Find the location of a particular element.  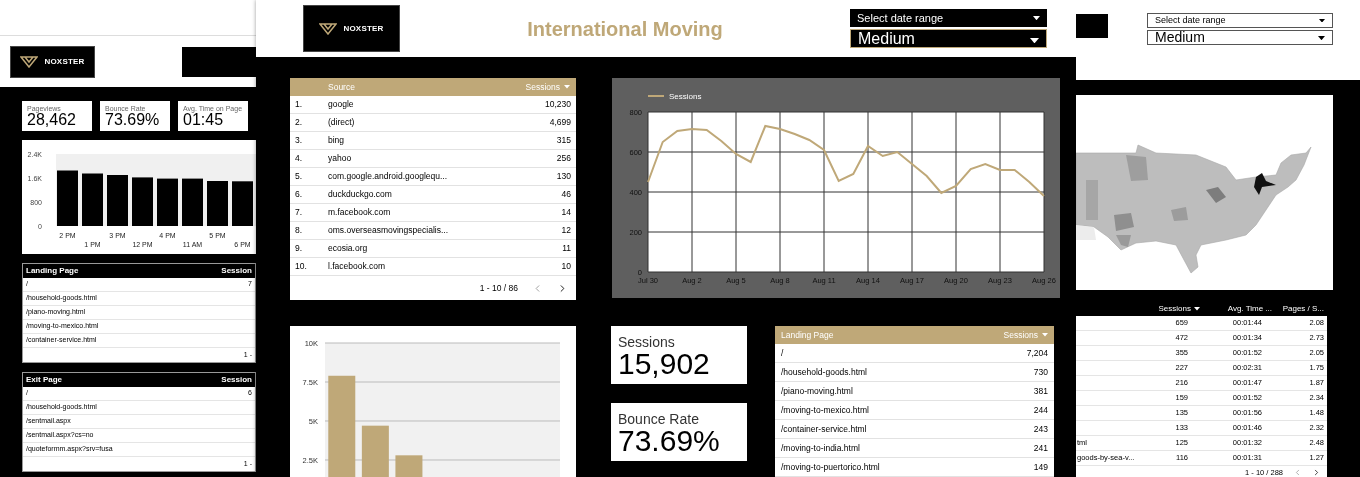

table-cell: /moving-to-mexico.html is located at coordinates (825, 410).